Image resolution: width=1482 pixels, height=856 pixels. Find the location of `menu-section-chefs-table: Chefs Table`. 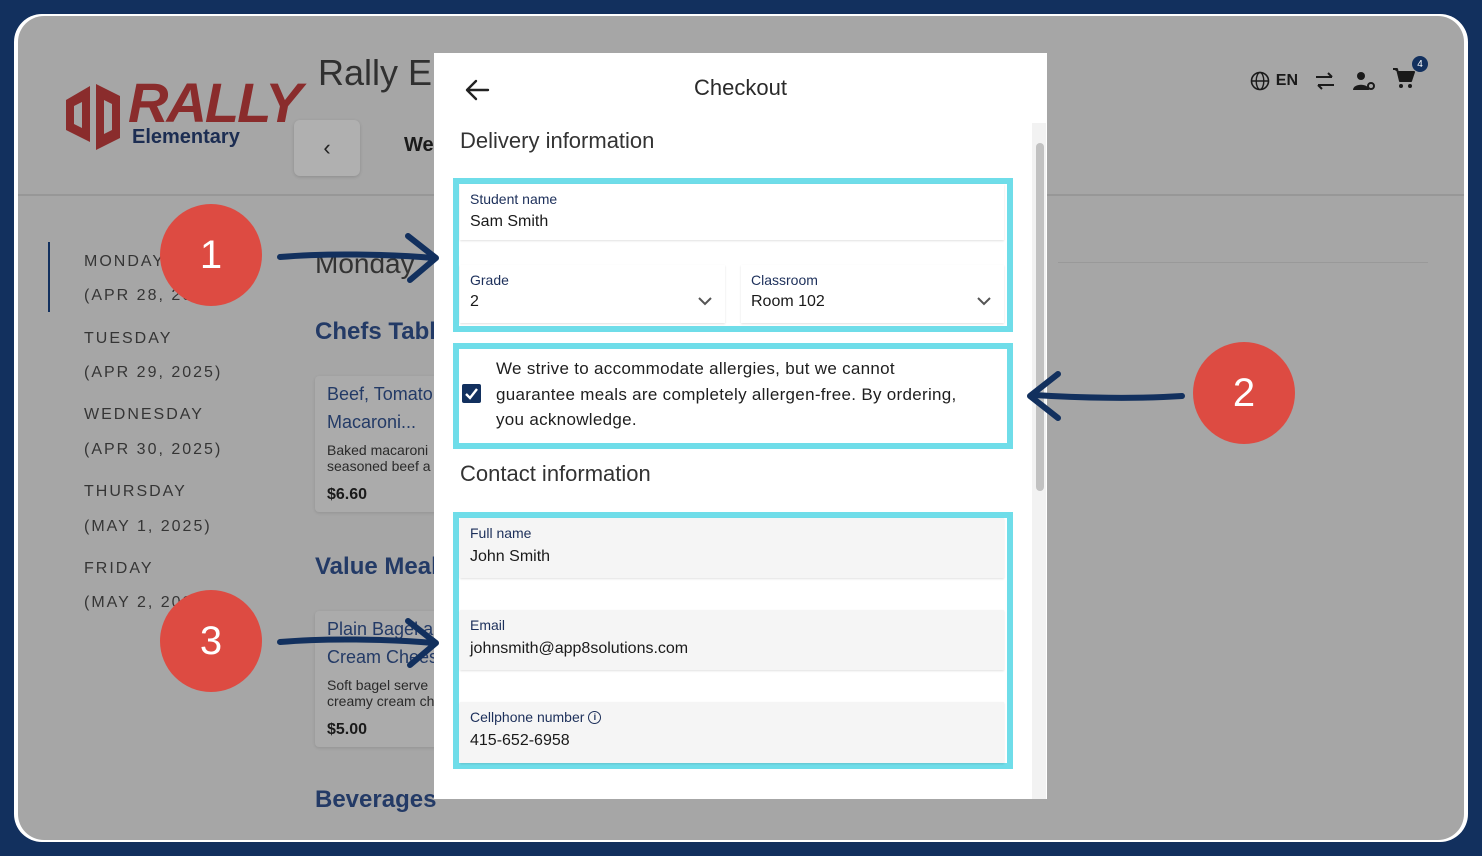

menu-section-chefs-table: Chefs Table is located at coordinates (382, 331).